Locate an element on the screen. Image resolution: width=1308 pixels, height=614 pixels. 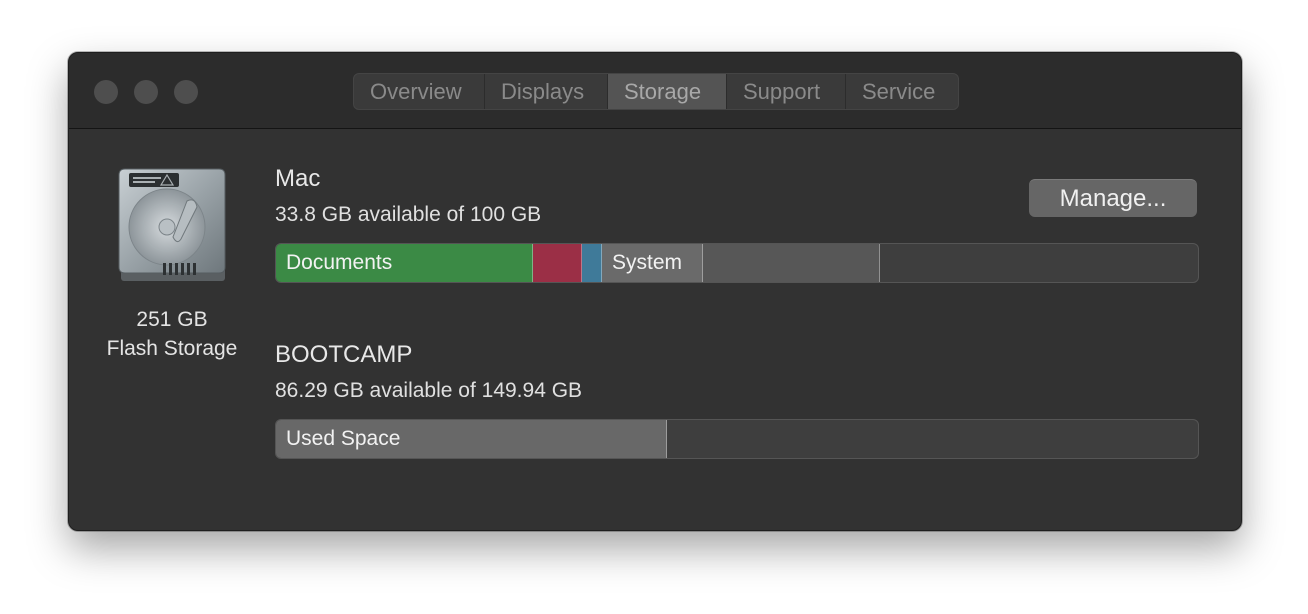
storage-segment-system: System is located at coordinates (652, 263).